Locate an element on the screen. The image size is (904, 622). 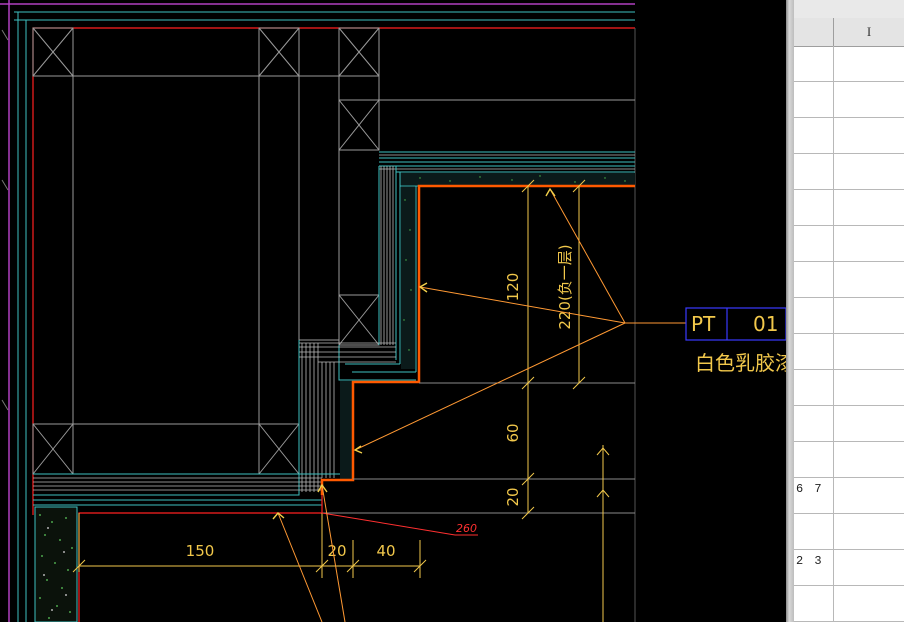
table-row: 6 7 is located at coordinates (849, 496).